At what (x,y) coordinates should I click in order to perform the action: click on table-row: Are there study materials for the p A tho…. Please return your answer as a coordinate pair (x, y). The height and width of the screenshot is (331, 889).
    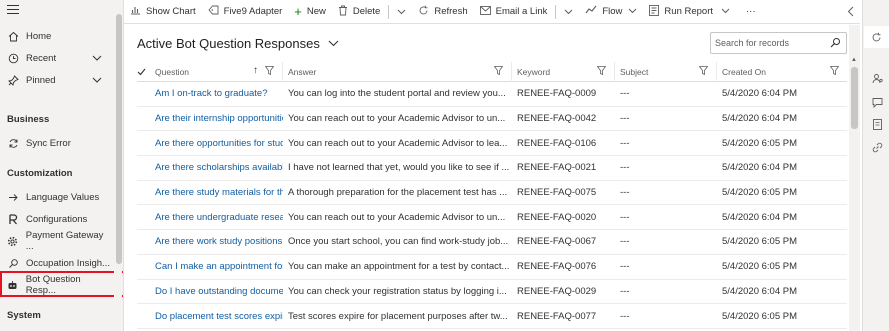
    Looking at the image, I should click on (492, 193).